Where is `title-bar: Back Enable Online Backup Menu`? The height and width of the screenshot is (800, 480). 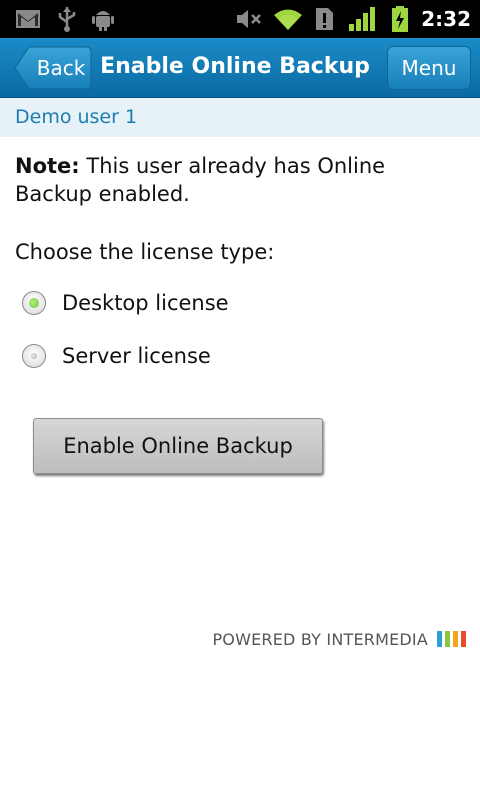
title-bar: Back Enable Online Backup Menu is located at coordinates (240, 68).